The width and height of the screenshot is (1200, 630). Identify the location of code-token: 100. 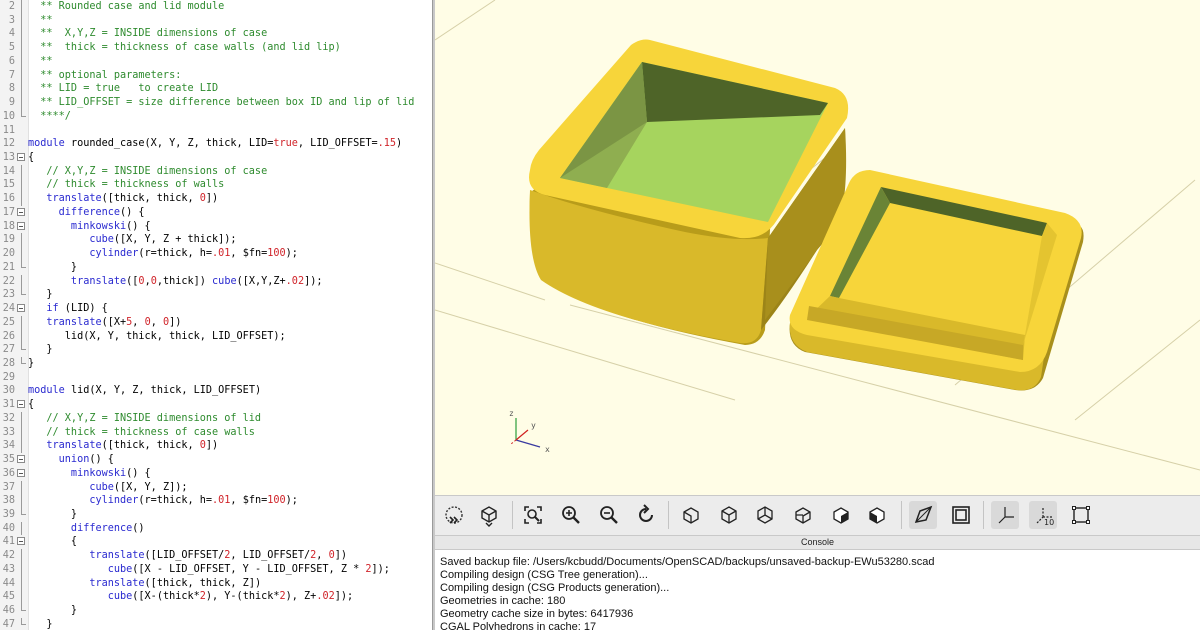
(276, 254).